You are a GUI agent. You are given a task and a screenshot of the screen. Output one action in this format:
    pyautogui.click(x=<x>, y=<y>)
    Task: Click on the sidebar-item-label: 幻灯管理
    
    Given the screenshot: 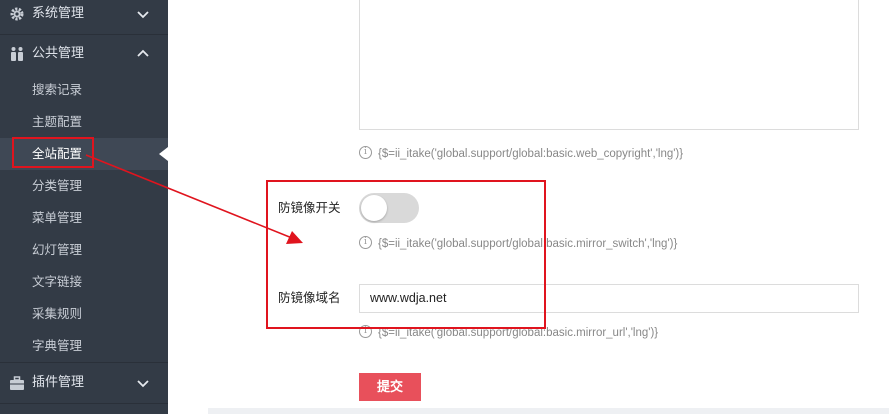 What is the action you would take?
    pyautogui.click(x=57, y=249)
    